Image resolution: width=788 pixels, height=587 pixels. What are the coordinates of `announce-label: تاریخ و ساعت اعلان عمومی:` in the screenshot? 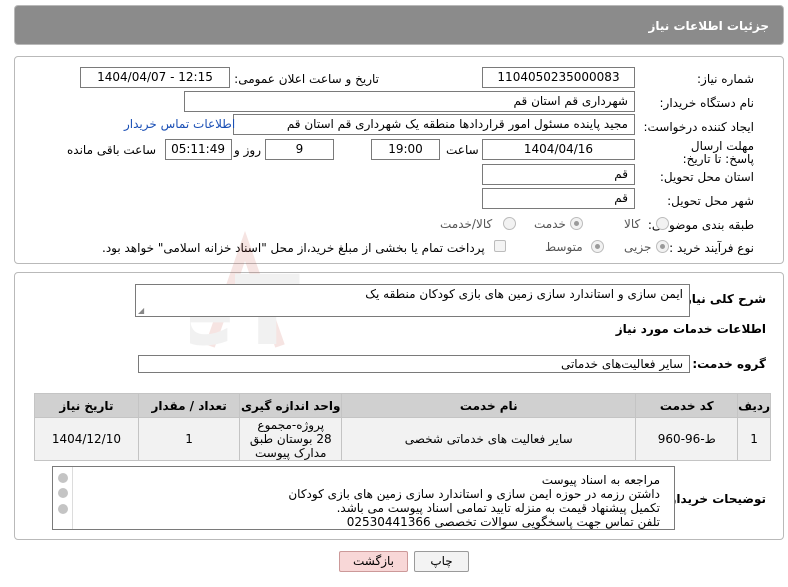 It's located at (306, 79).